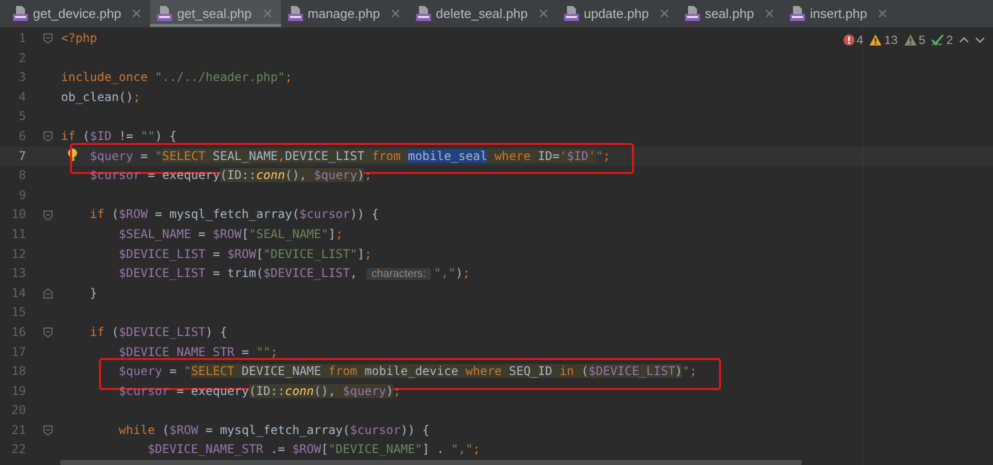 Image resolution: width=993 pixels, height=465 pixels. Describe the element at coordinates (206, 449) in the screenshot. I see `code-token: $DEVICE_NAME_STR` at that location.